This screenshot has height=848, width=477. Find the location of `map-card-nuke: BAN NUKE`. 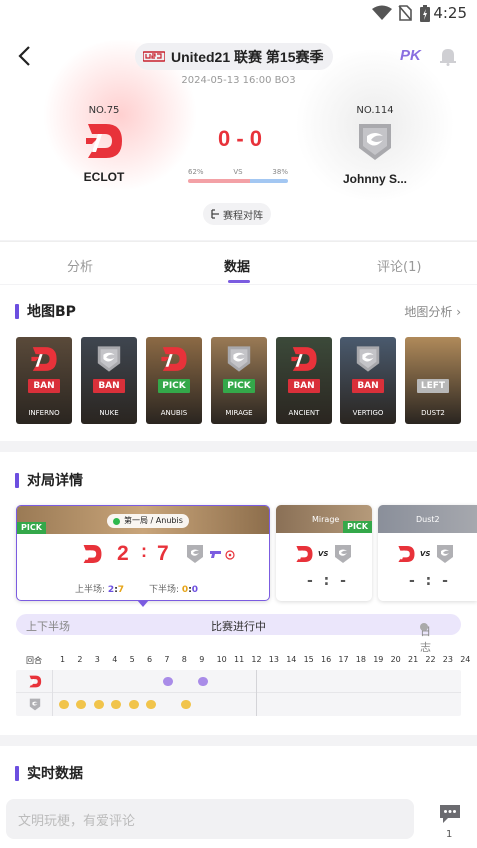

map-card-nuke: BAN NUKE is located at coordinates (109, 380).